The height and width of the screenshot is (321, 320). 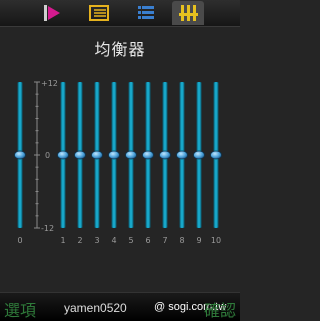 I want to click on band-label: 7, so click(x=164, y=240).